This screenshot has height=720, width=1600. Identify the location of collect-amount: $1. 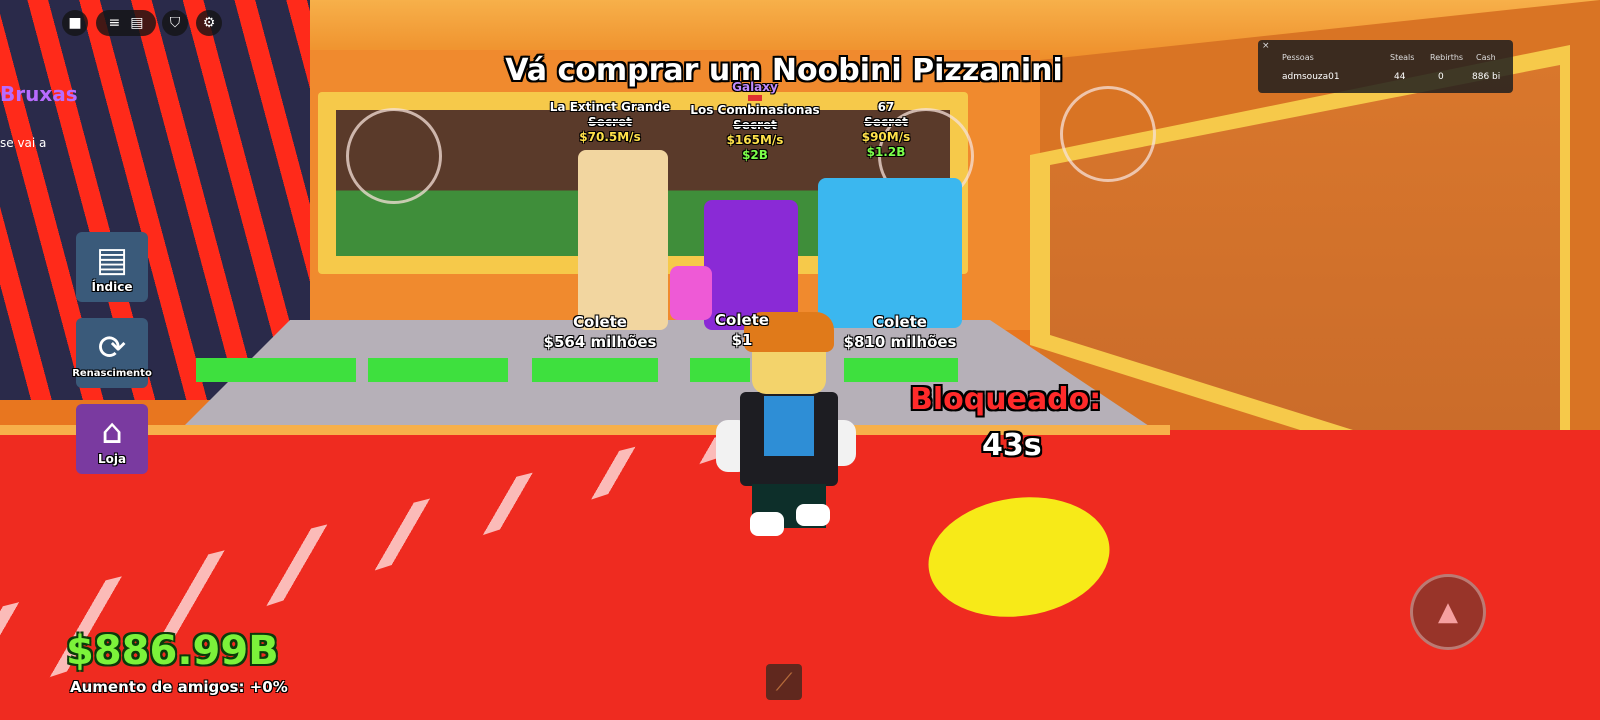
(742, 340).